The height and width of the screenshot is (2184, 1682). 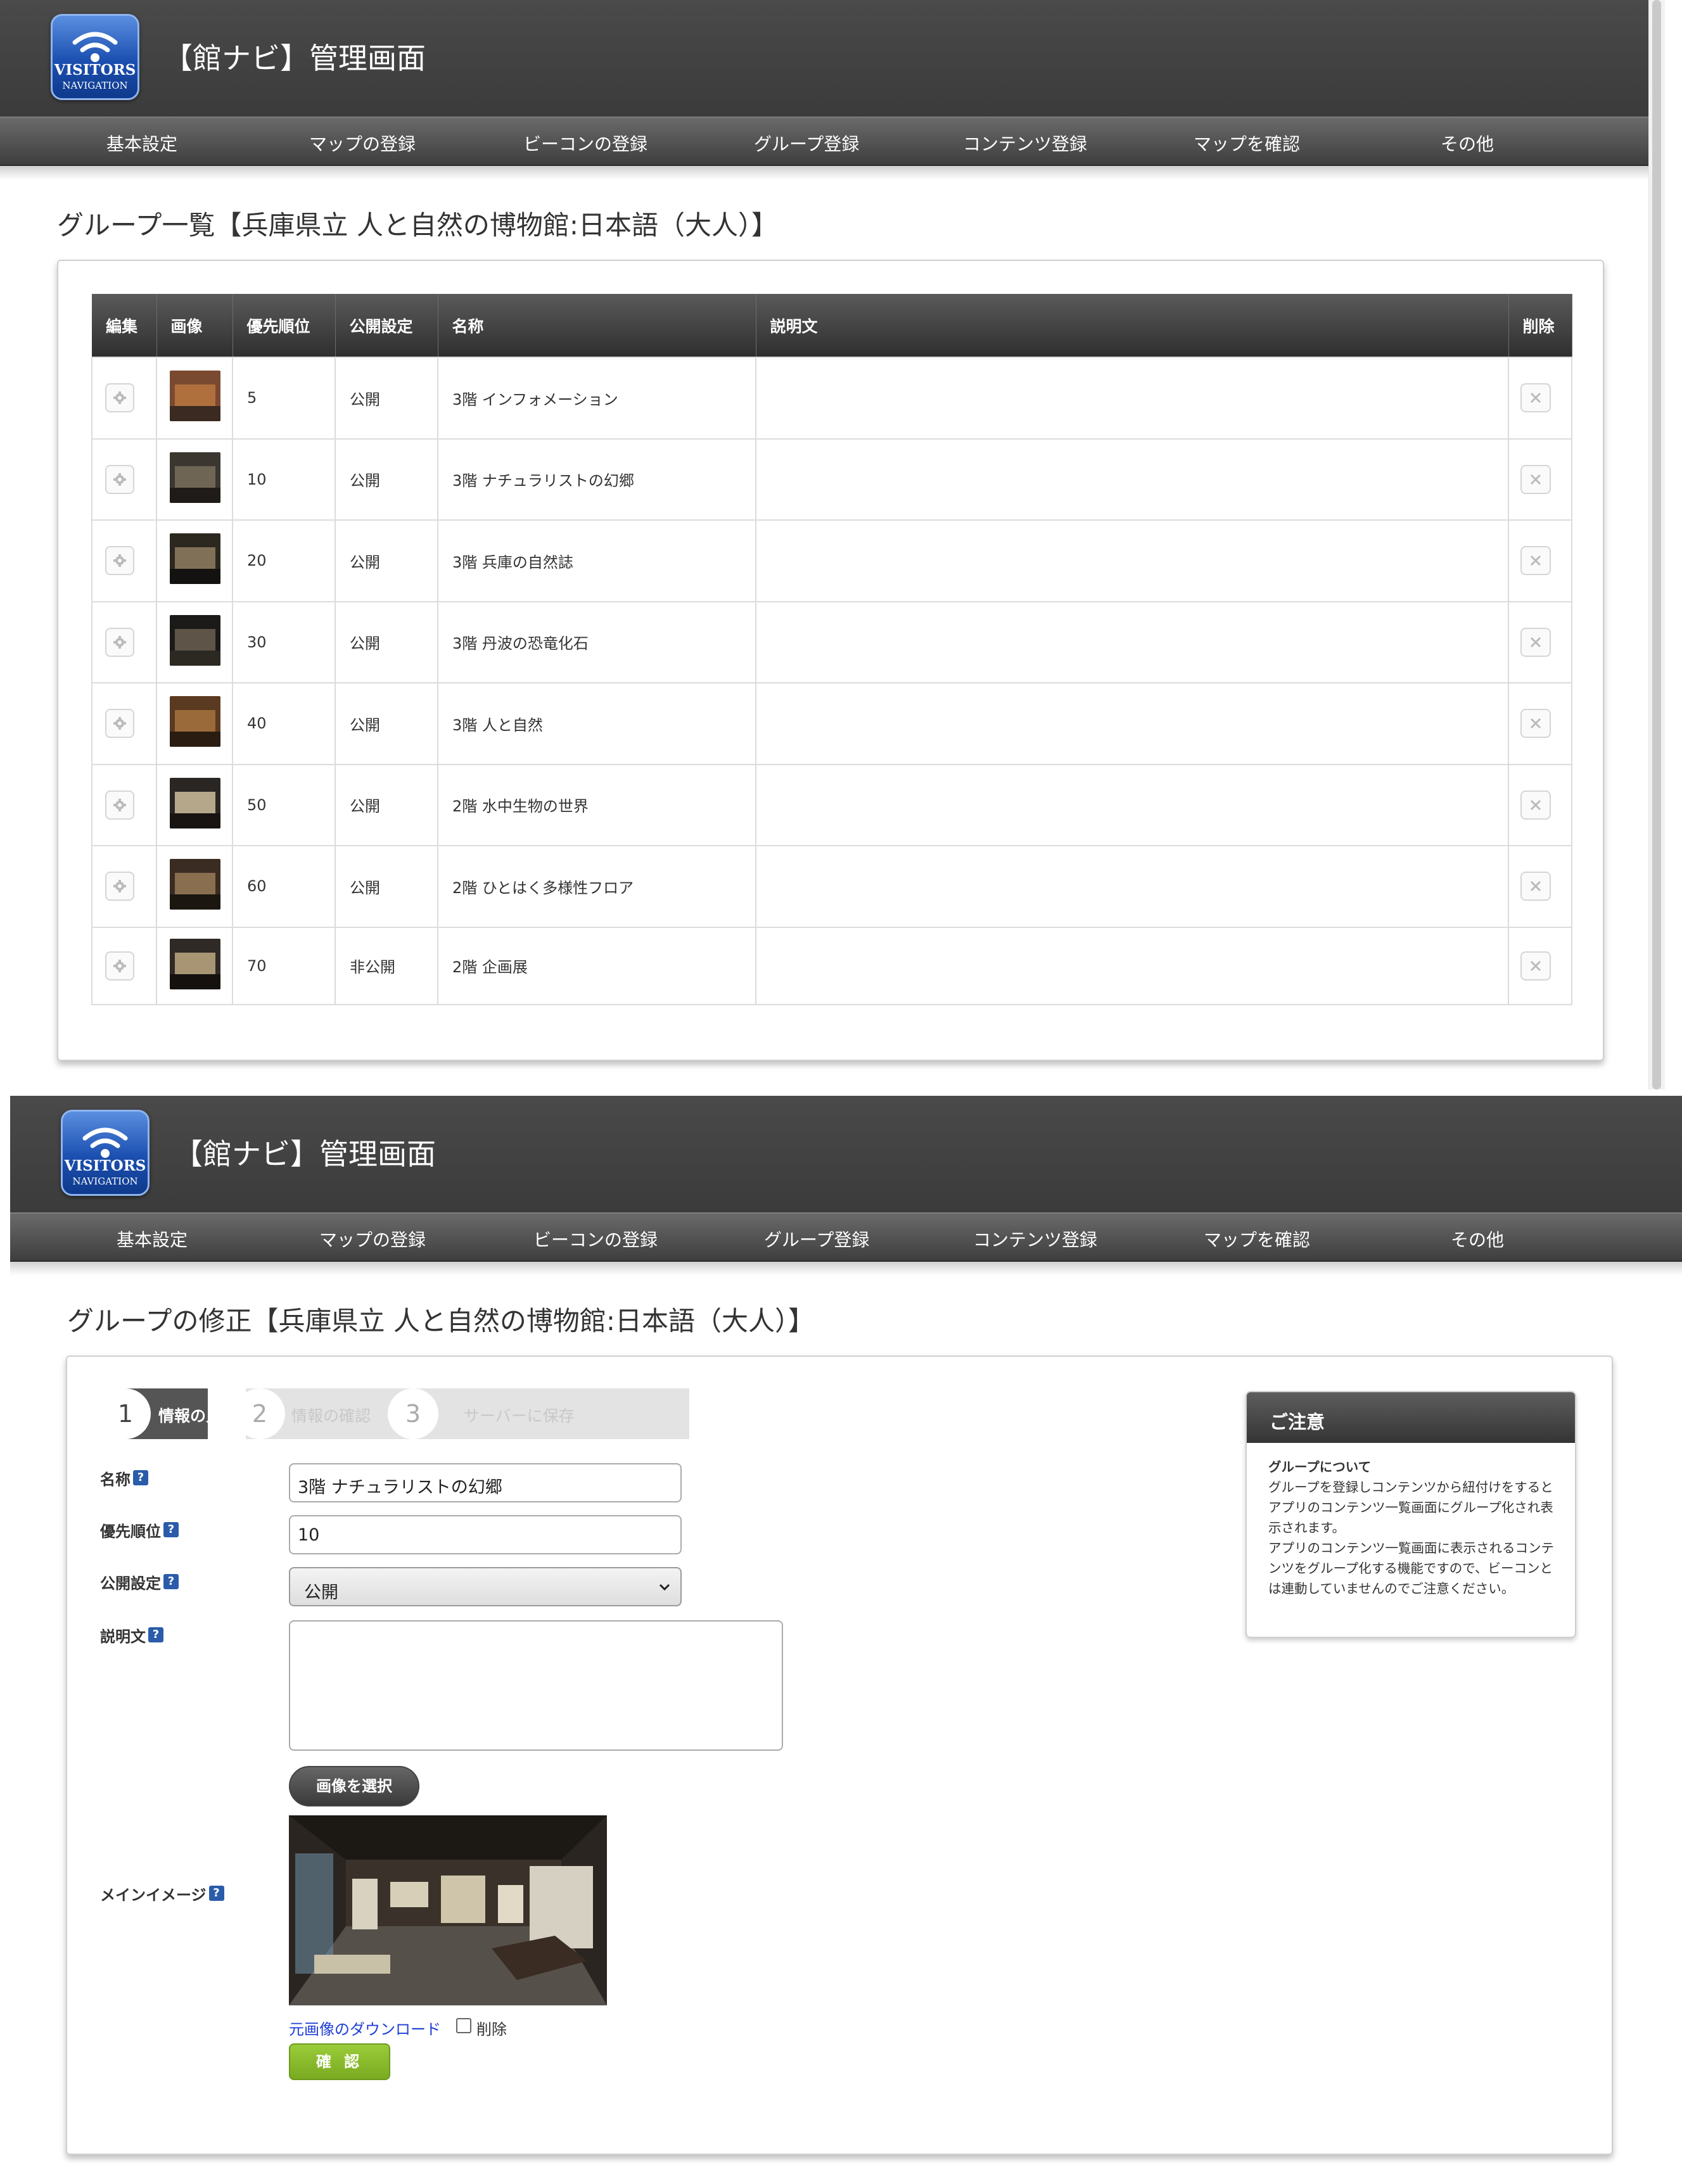 I want to click on name-cell: 2階 企画展, so click(x=596, y=965).